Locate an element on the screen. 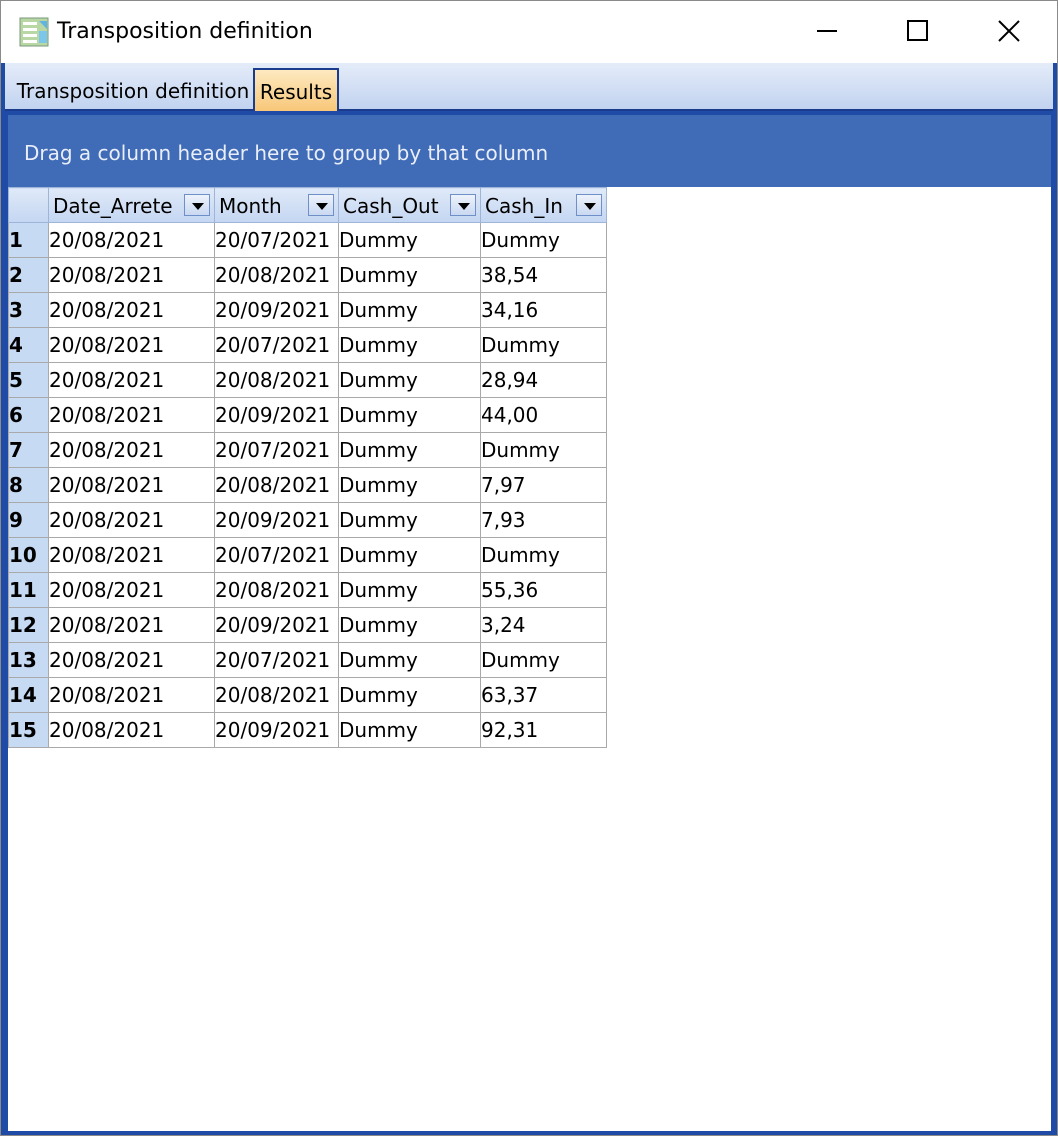 The height and width of the screenshot is (1136, 1058). table-cell: 7,93 is located at coordinates (543, 520).